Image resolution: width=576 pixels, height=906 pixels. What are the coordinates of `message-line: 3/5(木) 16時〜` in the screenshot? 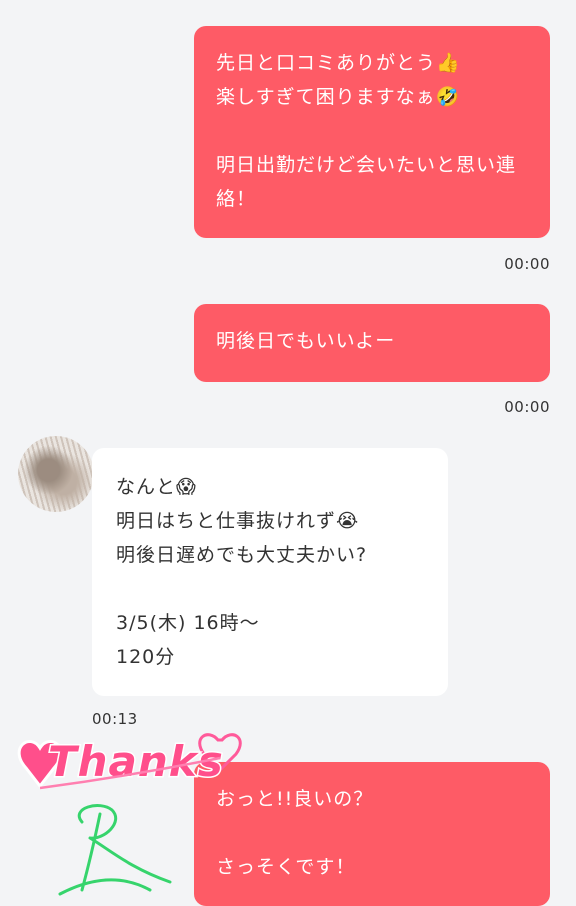 It's located at (188, 623).